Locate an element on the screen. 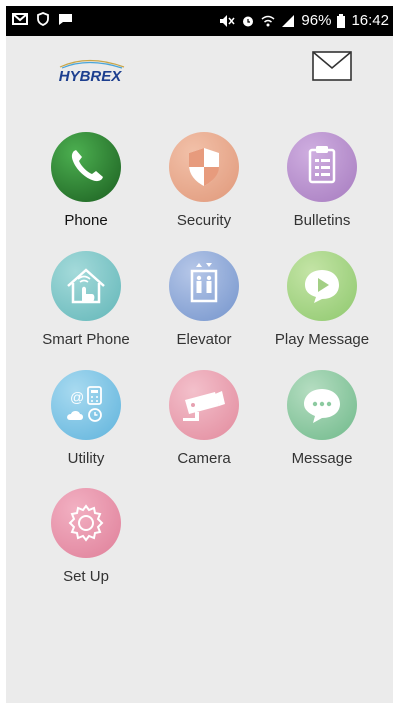 This screenshot has height=706, width=395. status-left-icons is located at coordinates (42, 19).